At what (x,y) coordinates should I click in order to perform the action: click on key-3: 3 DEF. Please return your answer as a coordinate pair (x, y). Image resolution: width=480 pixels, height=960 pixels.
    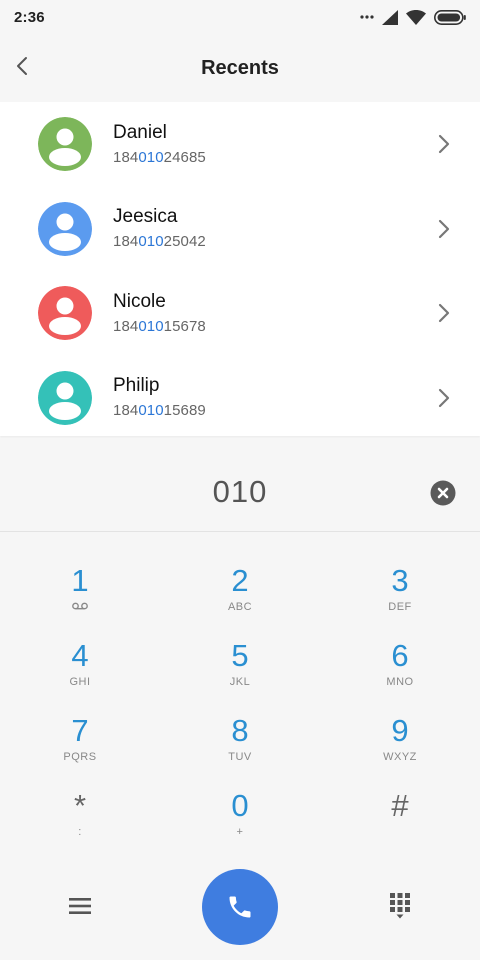
    Looking at the image, I should click on (400, 582).